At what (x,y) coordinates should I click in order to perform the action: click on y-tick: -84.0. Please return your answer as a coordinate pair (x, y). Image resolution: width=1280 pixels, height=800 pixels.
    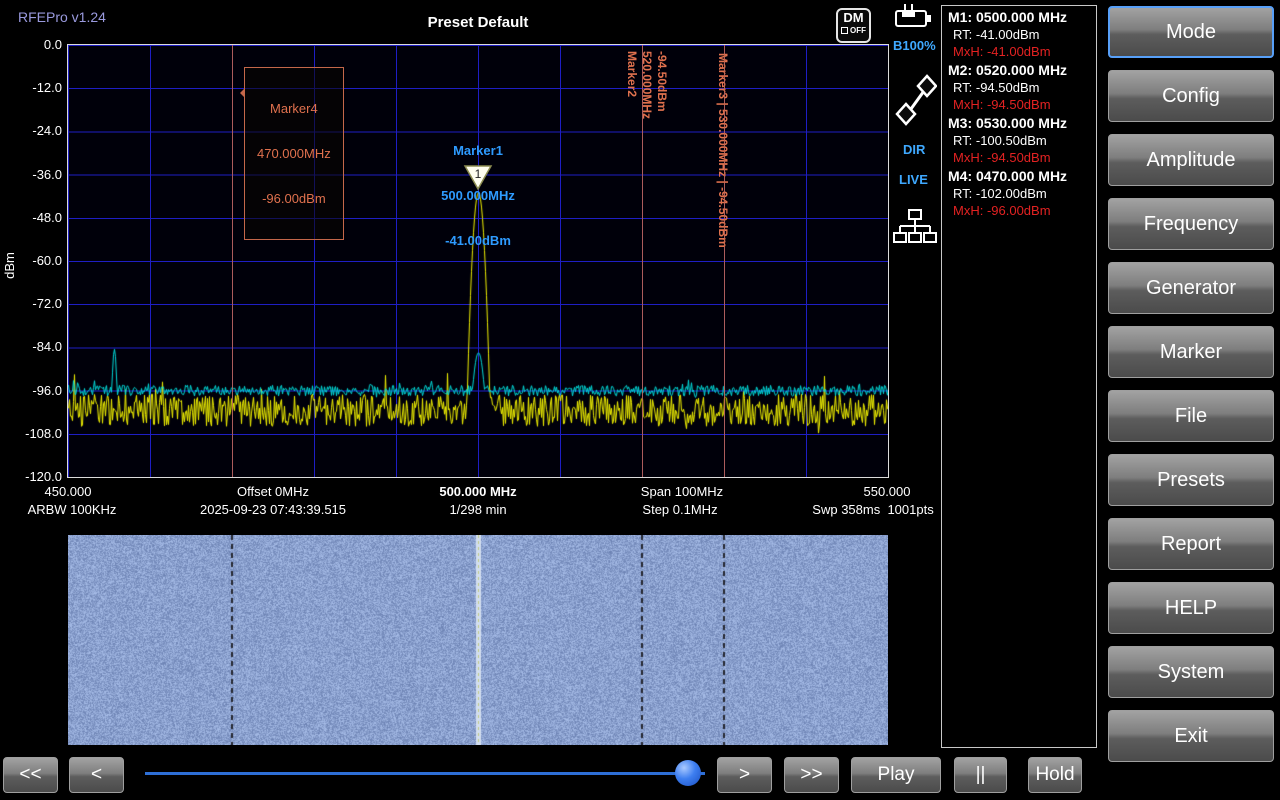
    Looking at the image, I should click on (47, 347).